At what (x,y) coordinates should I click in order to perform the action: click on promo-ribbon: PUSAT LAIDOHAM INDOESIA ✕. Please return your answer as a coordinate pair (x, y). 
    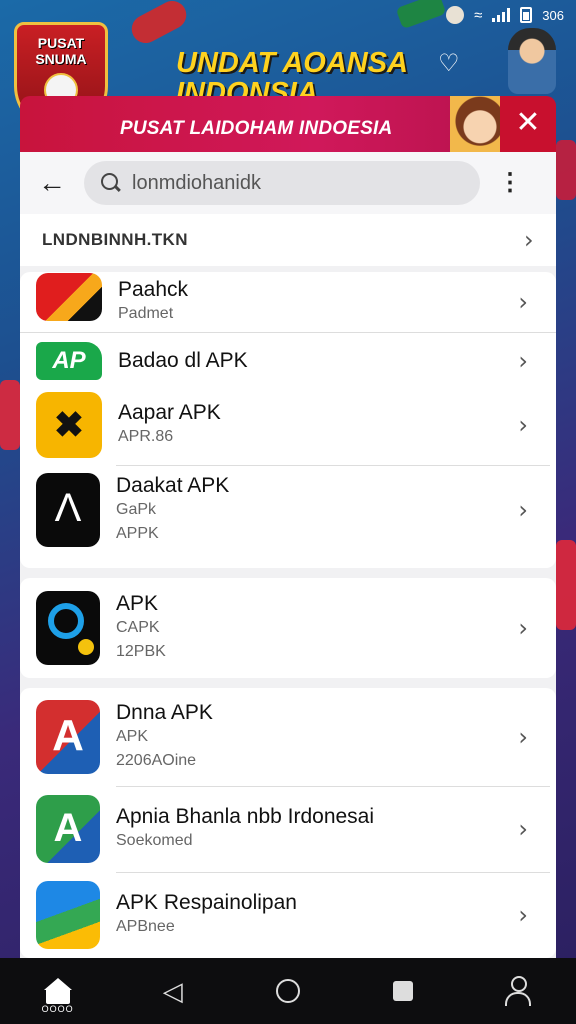
    Looking at the image, I should click on (288, 124).